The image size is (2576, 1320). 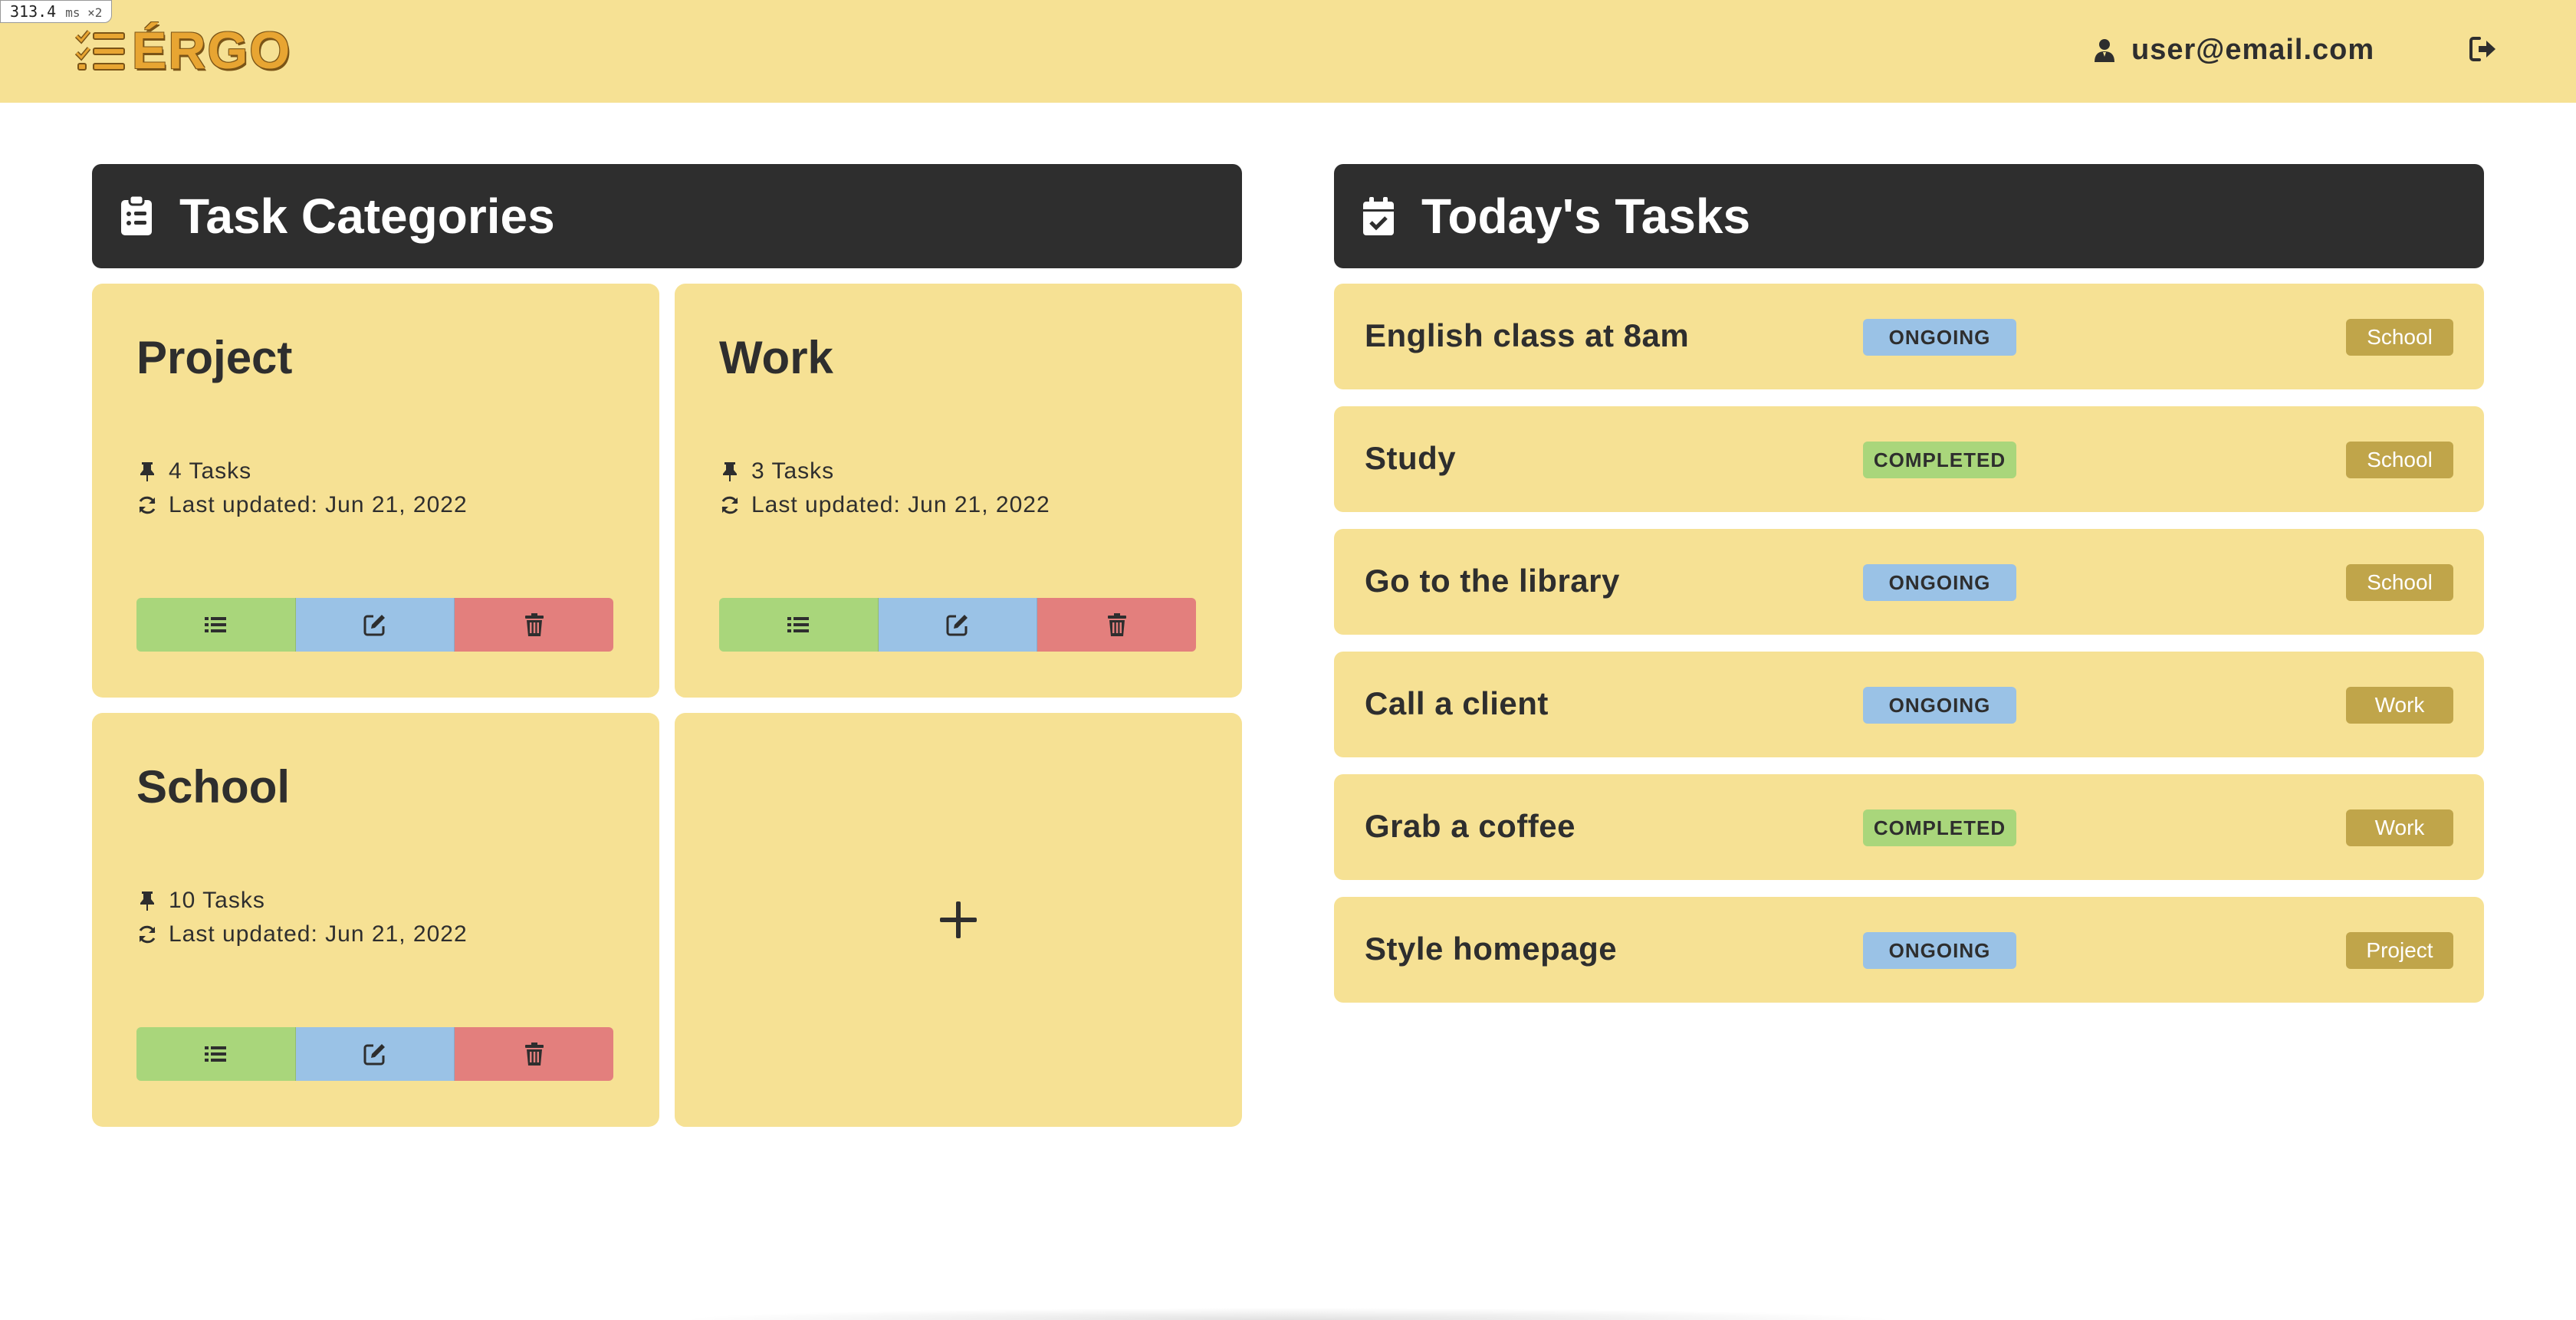 I want to click on category-card-work: Work 3 Tasks Last updated: Jun 21, 2022, so click(x=958, y=491).